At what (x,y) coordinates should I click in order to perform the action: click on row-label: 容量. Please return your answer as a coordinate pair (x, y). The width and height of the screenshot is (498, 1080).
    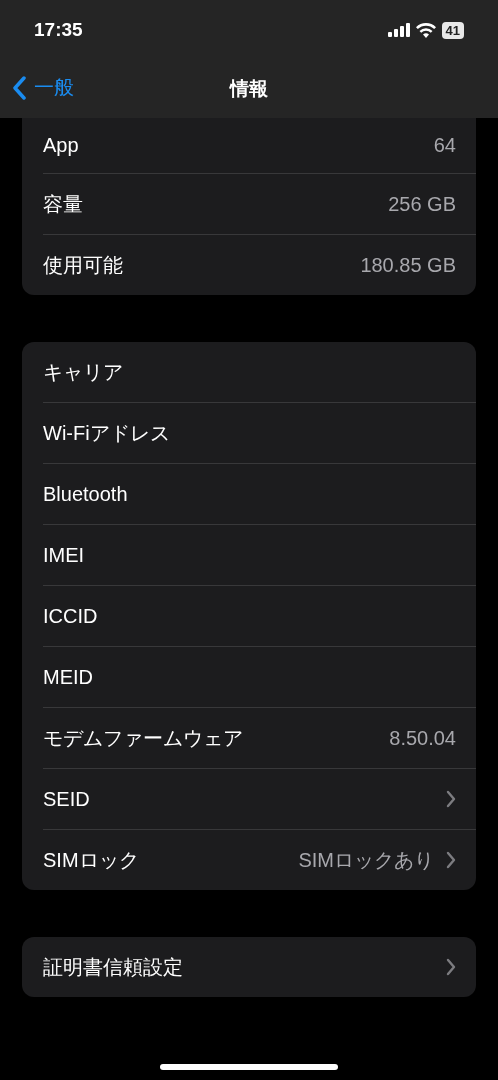
    Looking at the image, I should click on (63, 204).